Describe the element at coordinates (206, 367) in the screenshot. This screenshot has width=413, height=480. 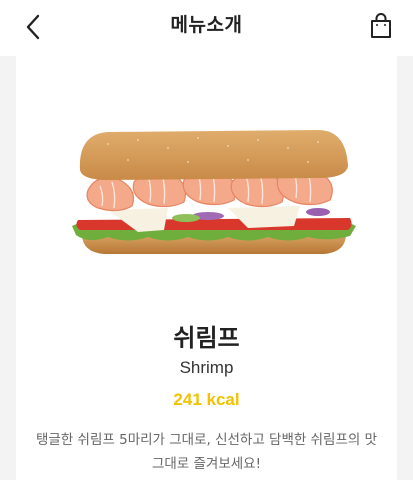
I see `product-name-english: Shrimp` at that location.